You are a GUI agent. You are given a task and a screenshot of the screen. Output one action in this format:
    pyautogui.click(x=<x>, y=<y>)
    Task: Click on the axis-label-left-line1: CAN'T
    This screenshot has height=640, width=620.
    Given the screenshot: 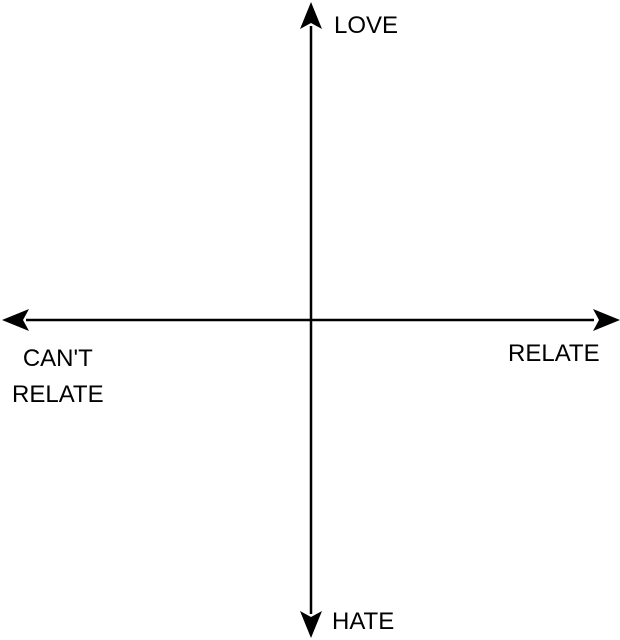 What is the action you would take?
    pyautogui.click(x=57, y=358)
    